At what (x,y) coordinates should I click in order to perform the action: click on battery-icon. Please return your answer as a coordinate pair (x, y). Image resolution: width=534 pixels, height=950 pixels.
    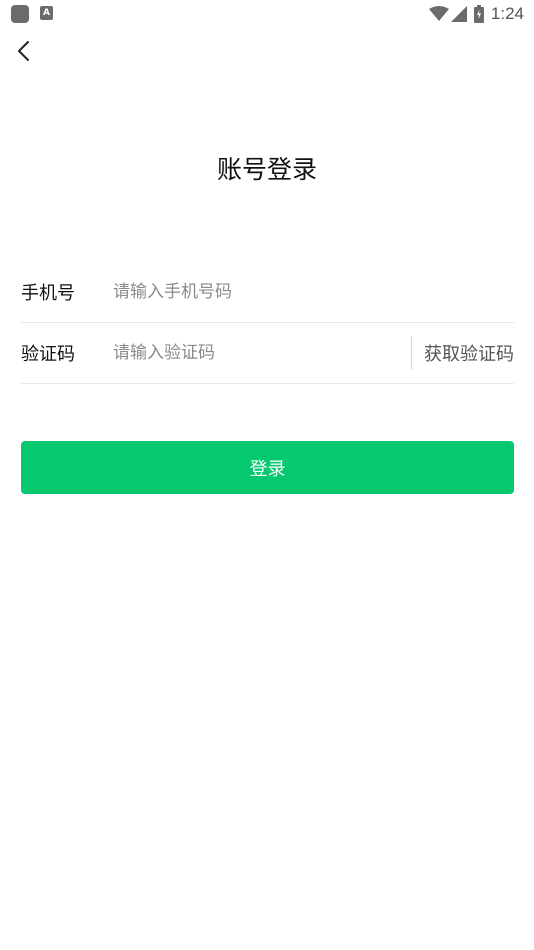
    Looking at the image, I should click on (478, 14).